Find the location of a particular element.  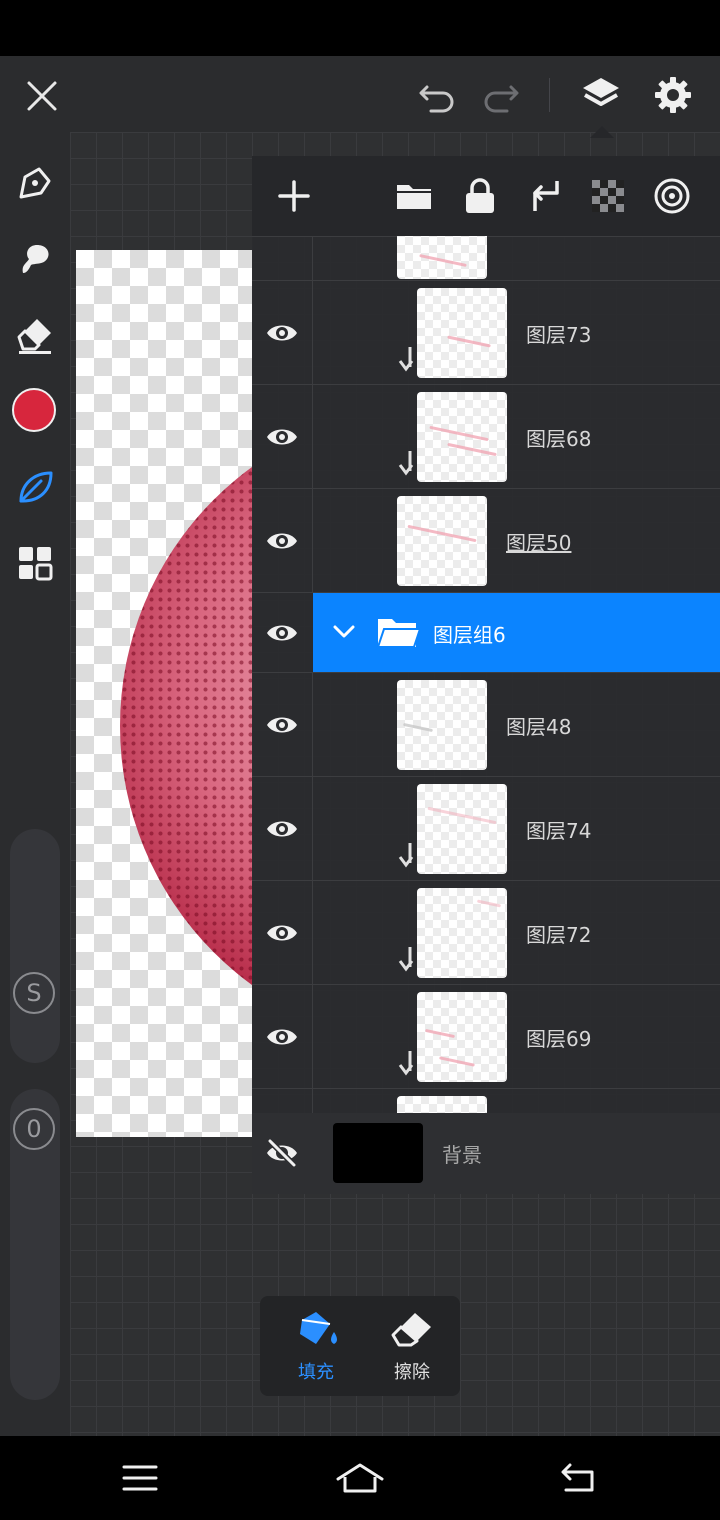

layer-row: 图层48 is located at coordinates (486, 725).